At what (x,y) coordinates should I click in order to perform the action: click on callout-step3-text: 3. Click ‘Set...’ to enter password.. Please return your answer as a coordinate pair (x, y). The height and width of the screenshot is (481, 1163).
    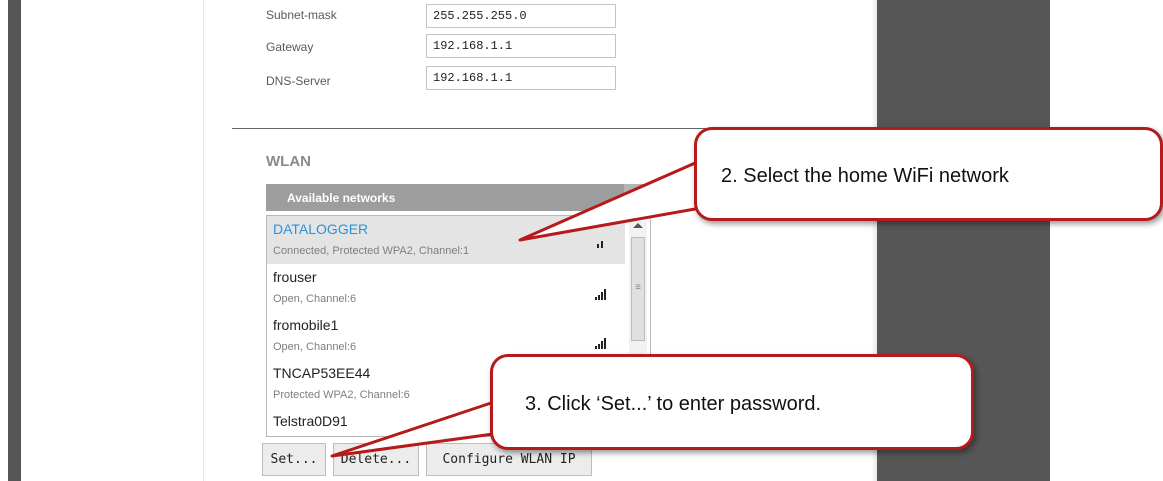
    Looking at the image, I should click on (673, 404).